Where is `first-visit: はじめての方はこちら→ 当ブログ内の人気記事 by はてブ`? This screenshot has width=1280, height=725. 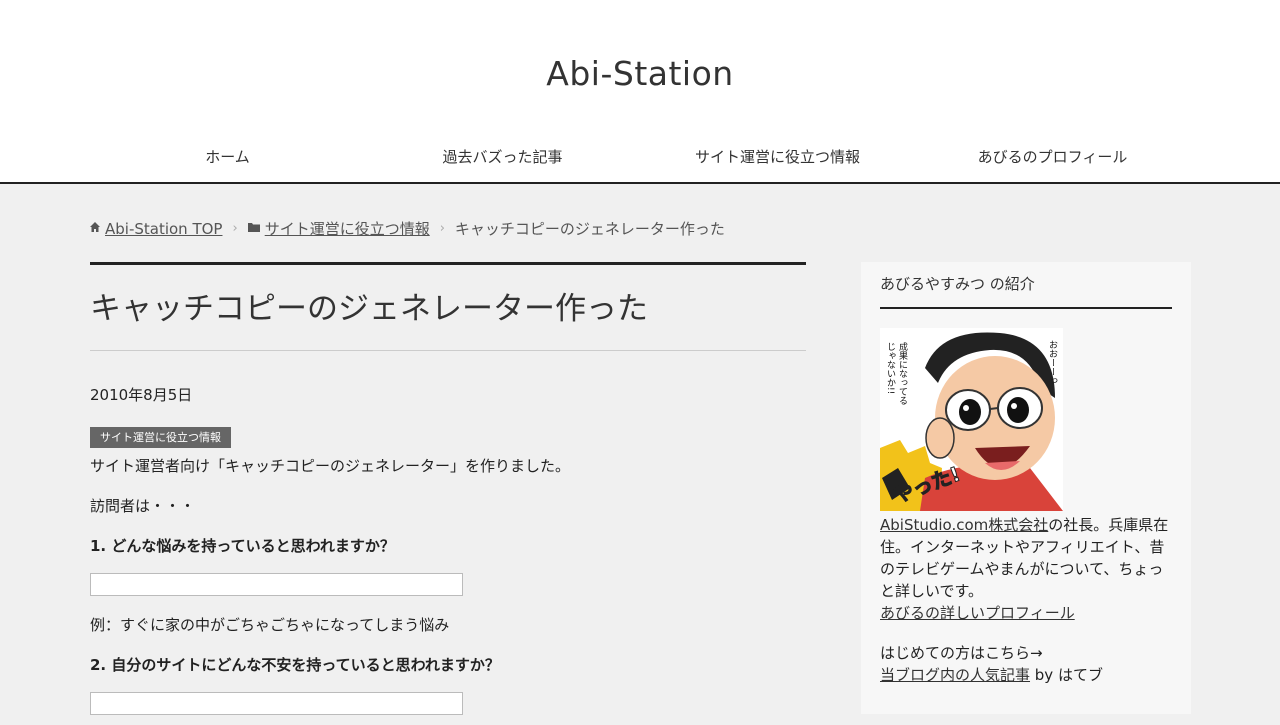 first-visit: はじめての方はこちら→ 当ブログ内の人気記事 by はてブ is located at coordinates (1026, 664).